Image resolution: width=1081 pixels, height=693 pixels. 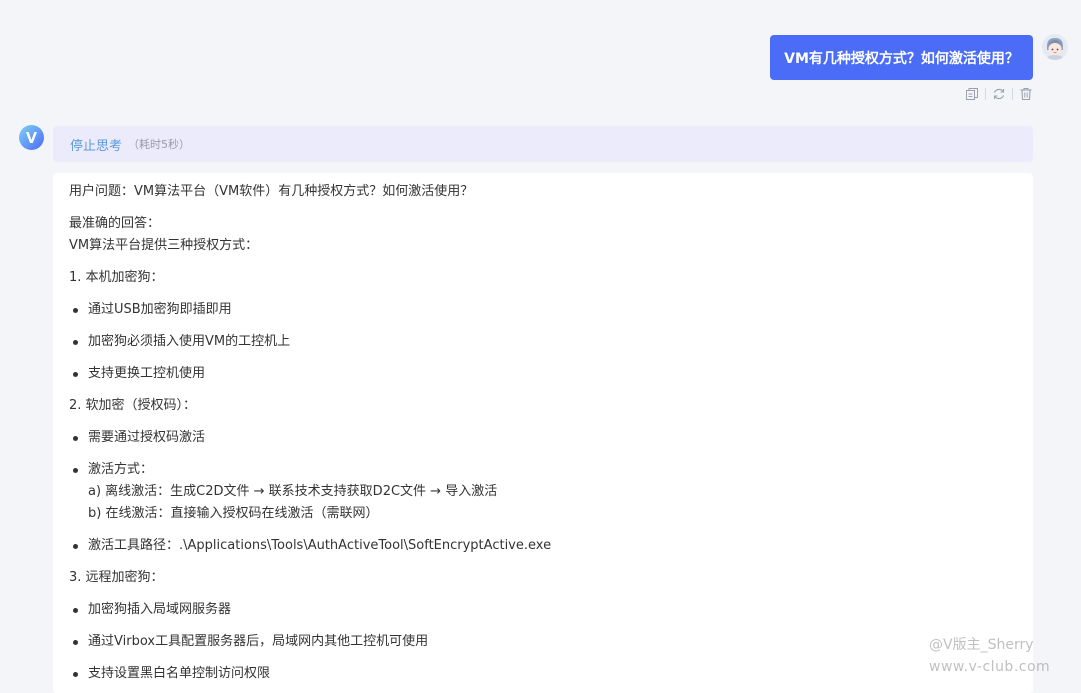 I want to click on trash-icon, so click(x=1026, y=94).